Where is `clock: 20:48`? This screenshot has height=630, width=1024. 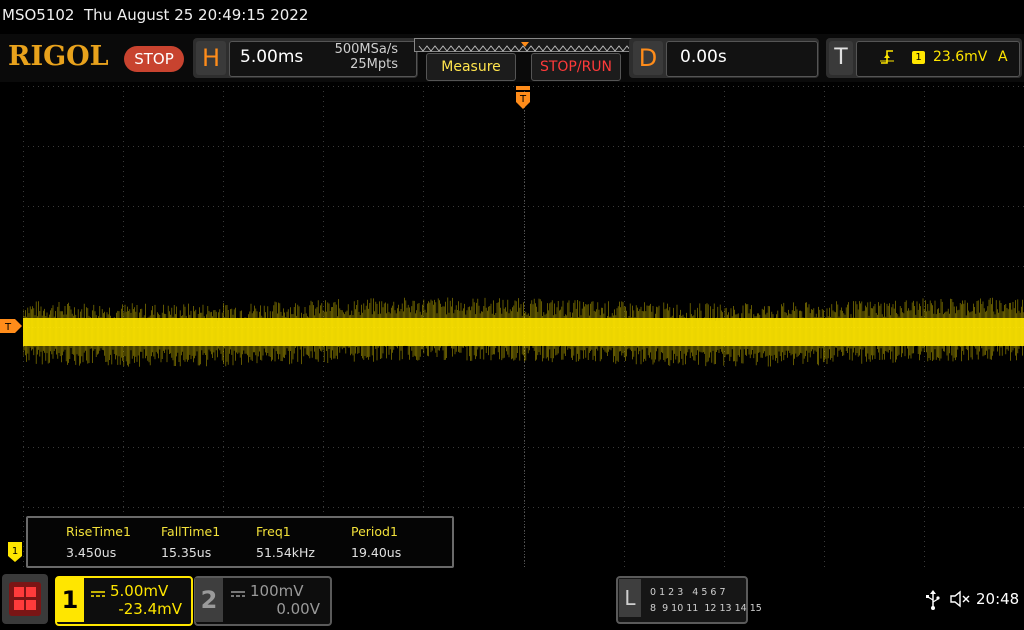 clock: 20:48 is located at coordinates (998, 599).